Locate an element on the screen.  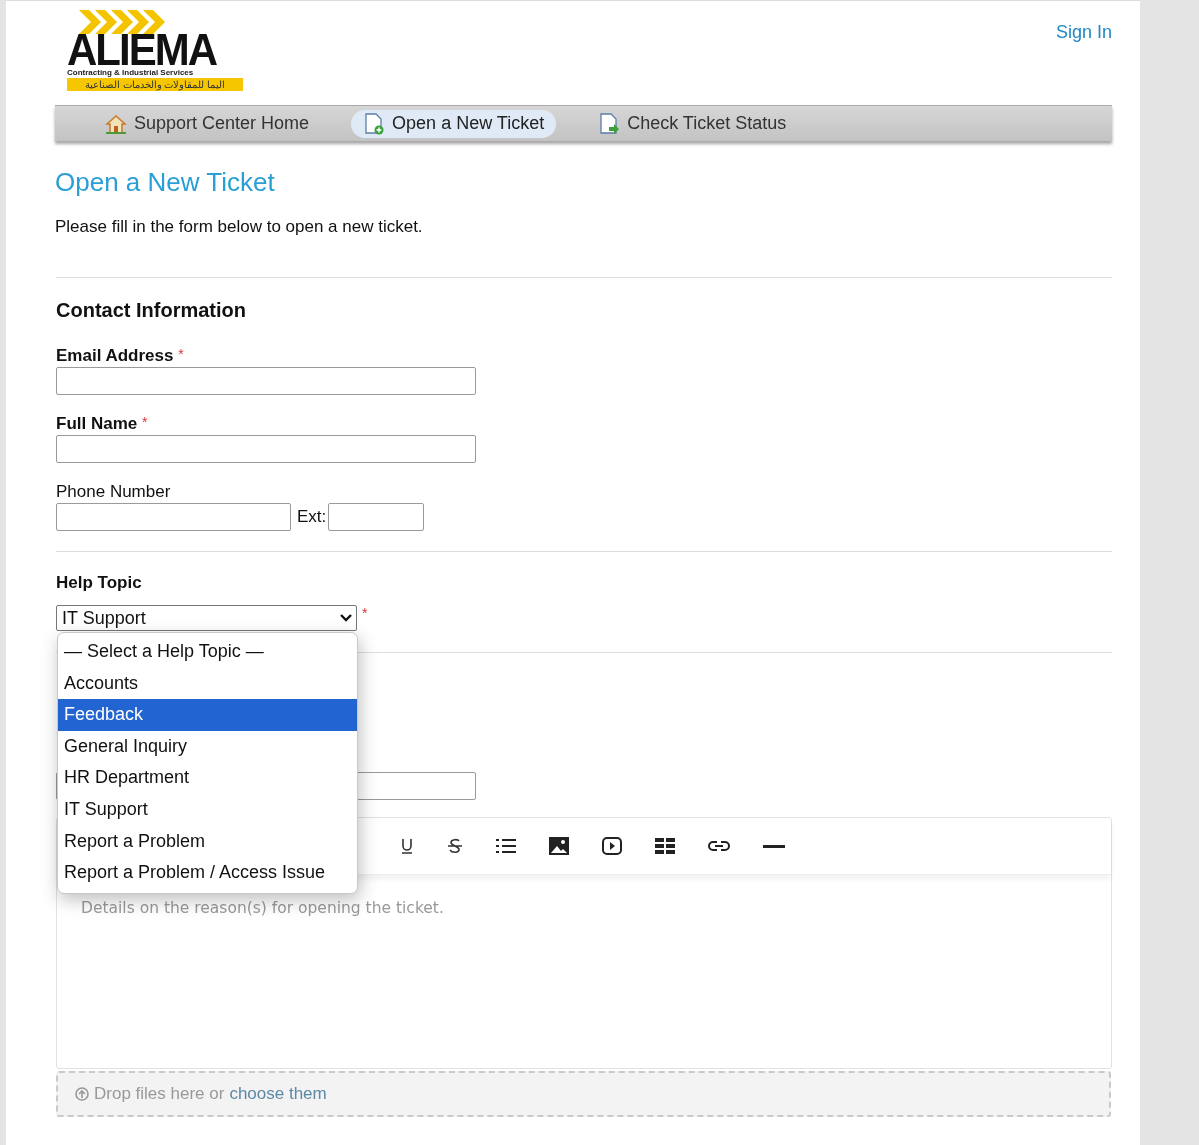
page-title: Open a New Ticket is located at coordinates (165, 182).